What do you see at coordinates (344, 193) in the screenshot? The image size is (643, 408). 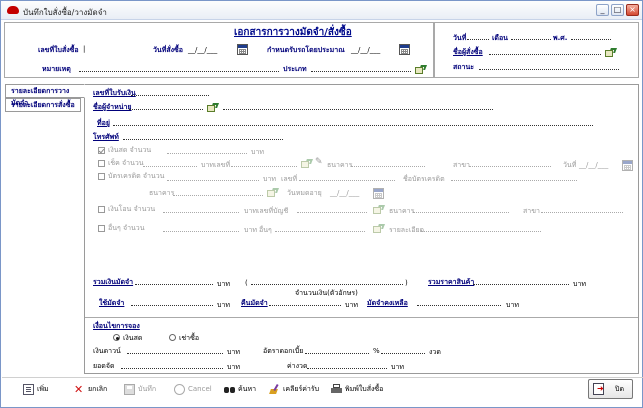 I see `expire-field: __/__/___` at bounding box center [344, 193].